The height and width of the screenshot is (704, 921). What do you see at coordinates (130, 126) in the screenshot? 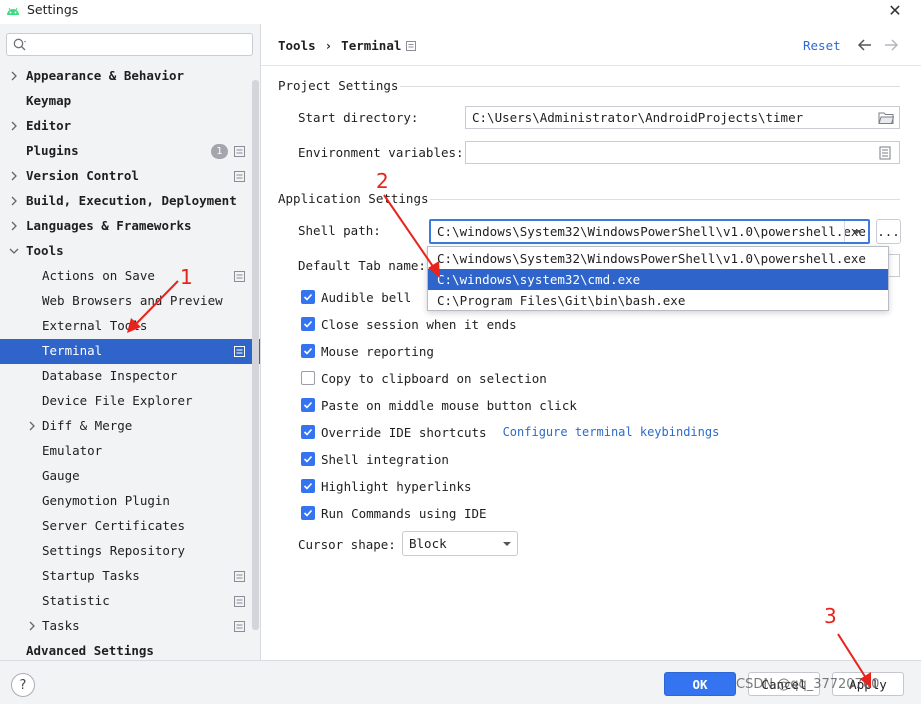
I see `sidebar-item-editor: Editor` at bounding box center [130, 126].